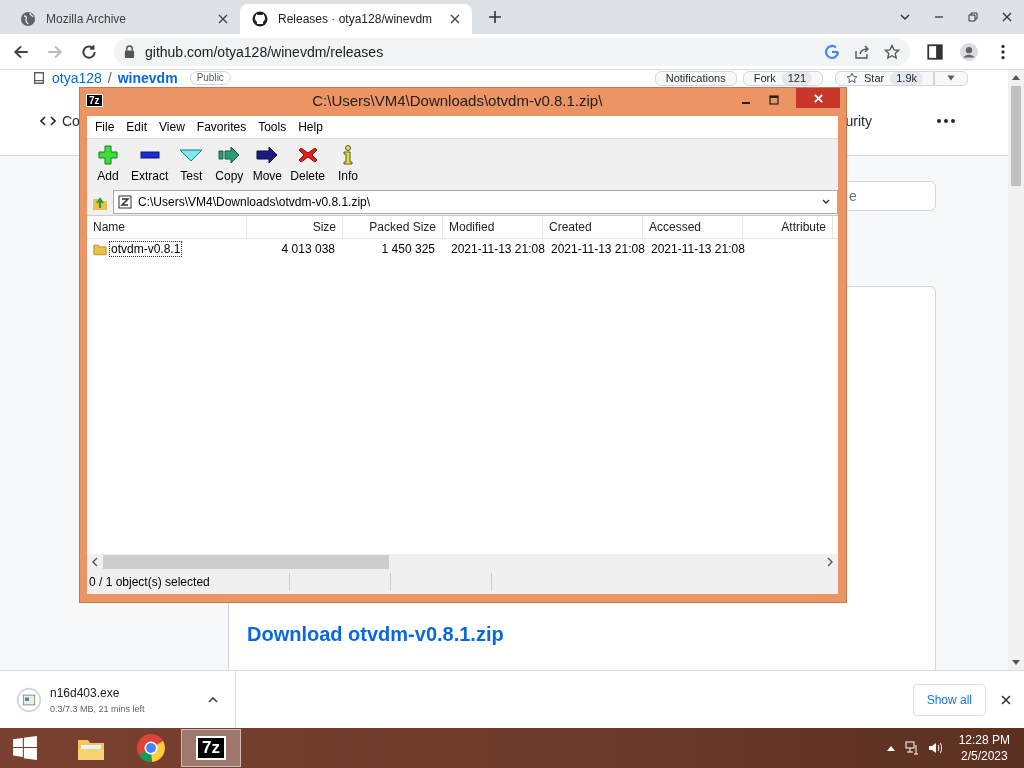  I want to click on share-icon, so click(862, 51).